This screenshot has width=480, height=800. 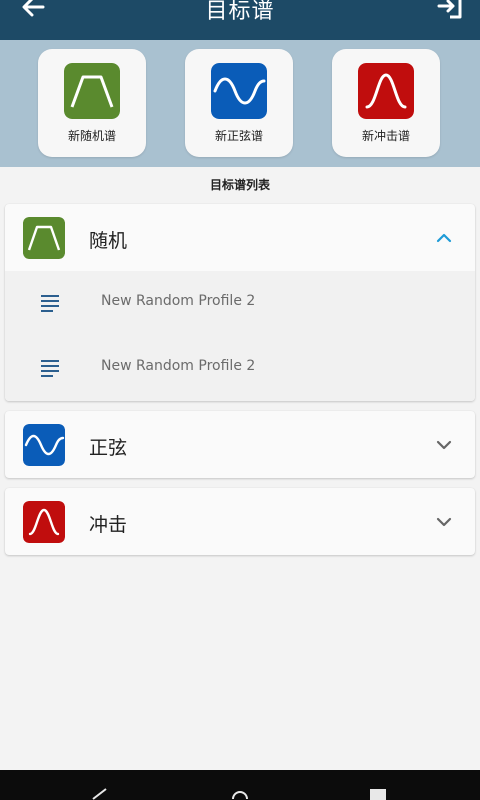 I want to click on new-sine-profile-label: 新正弦谱, so click(x=238, y=136).